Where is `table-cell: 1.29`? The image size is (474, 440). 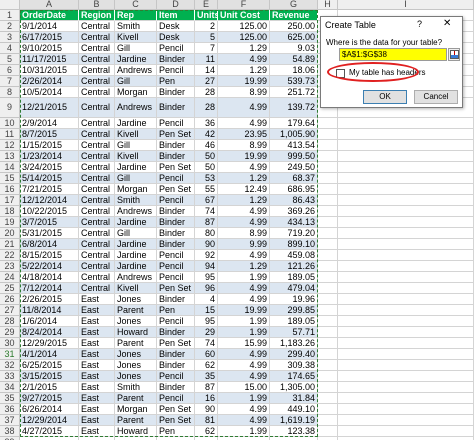 table-cell: 1.29 is located at coordinates (244, 200).